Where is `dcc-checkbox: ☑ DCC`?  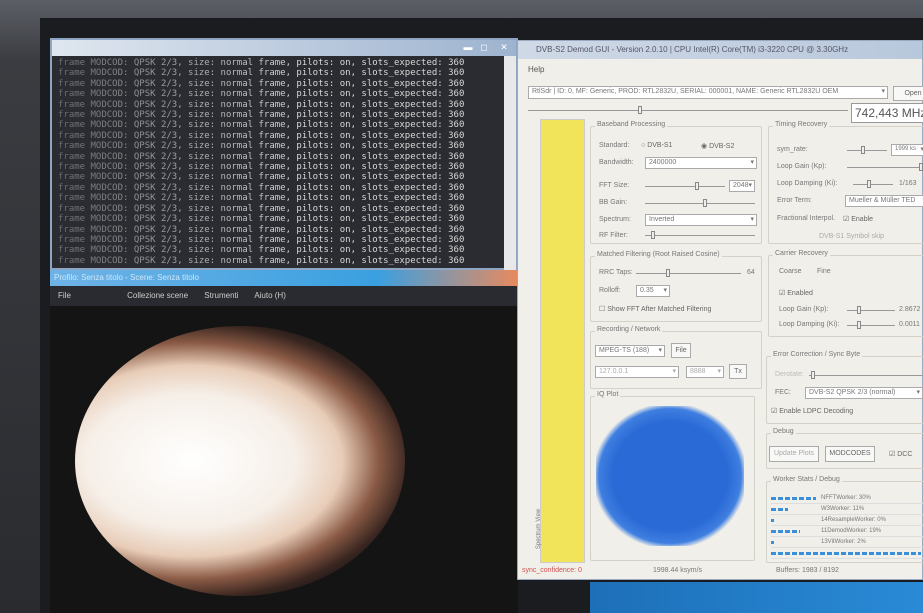 dcc-checkbox: ☑ DCC is located at coordinates (900, 454).